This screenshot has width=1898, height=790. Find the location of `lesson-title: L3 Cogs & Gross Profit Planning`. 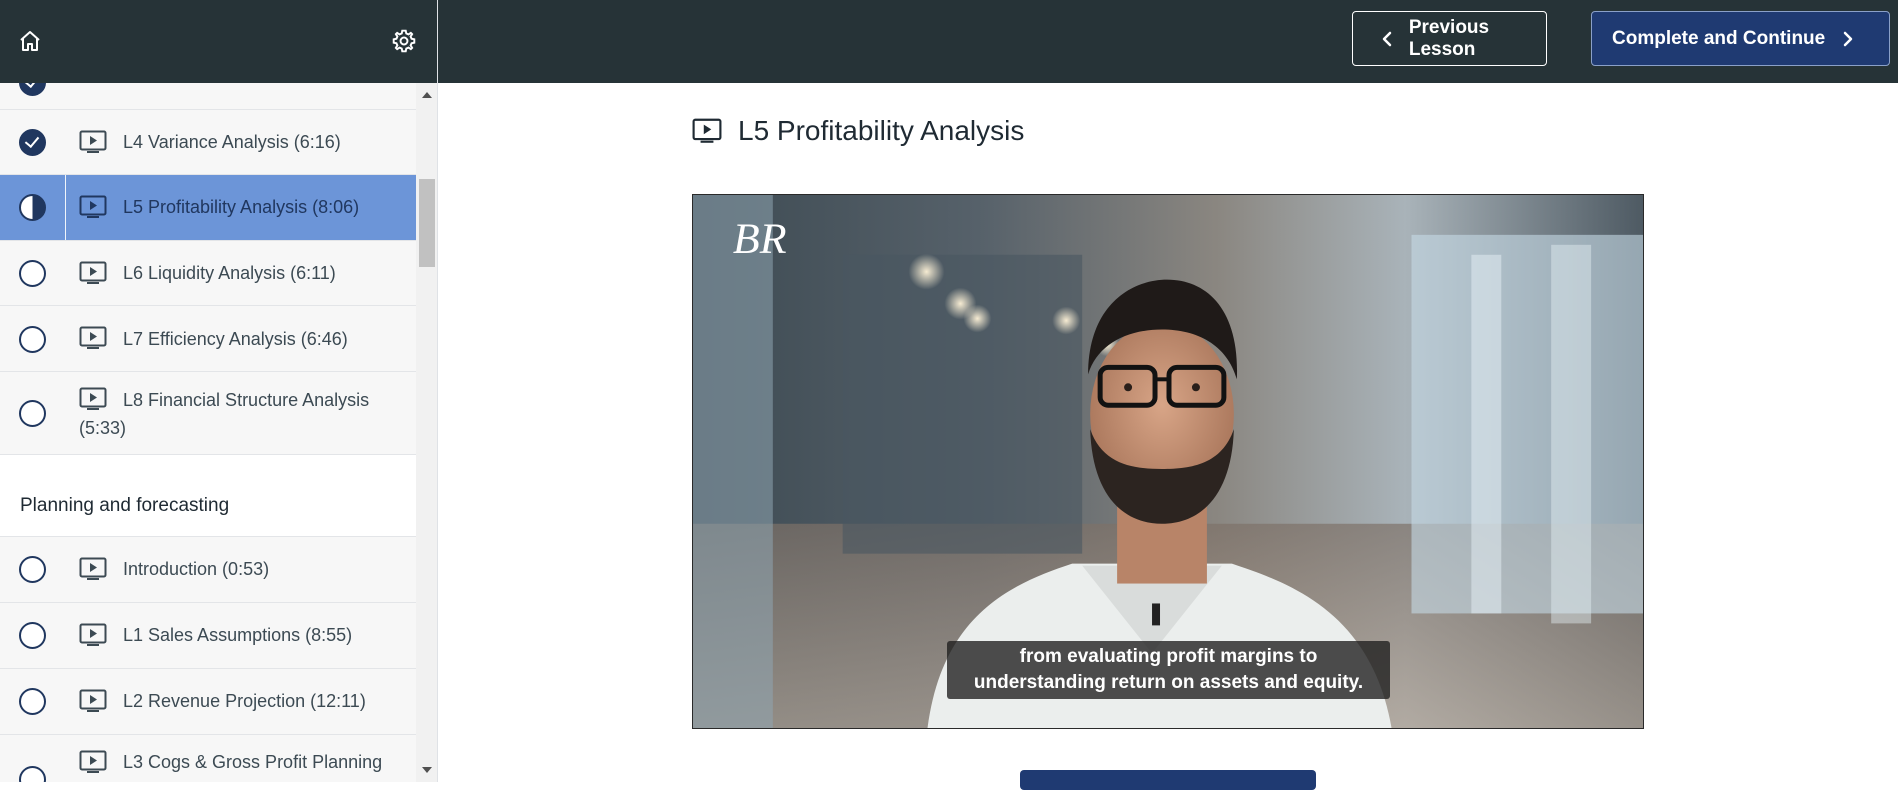

lesson-title: L3 Cogs & Gross Profit Planning is located at coordinates (253, 762).